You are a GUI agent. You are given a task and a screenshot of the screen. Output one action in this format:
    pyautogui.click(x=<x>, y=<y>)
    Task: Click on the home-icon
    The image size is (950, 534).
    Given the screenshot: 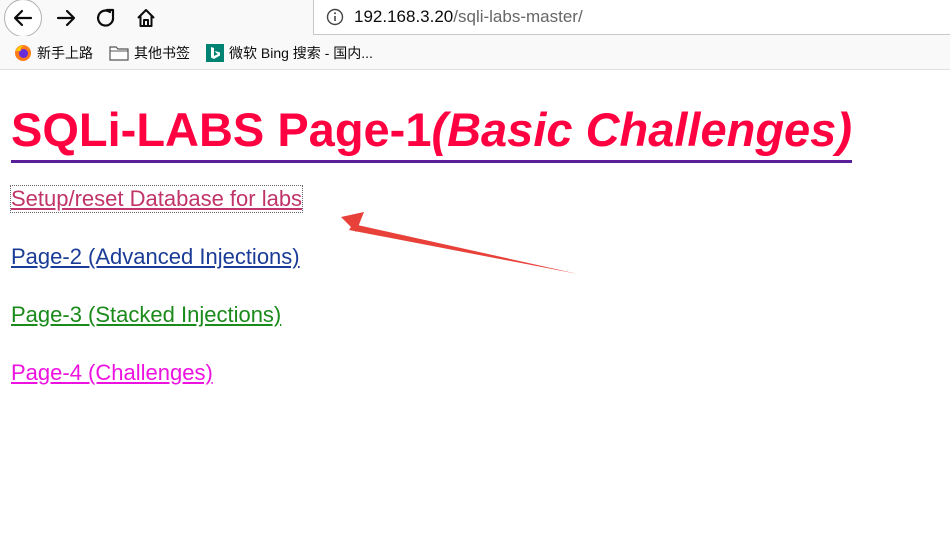 What is the action you would take?
    pyautogui.click(x=146, y=18)
    